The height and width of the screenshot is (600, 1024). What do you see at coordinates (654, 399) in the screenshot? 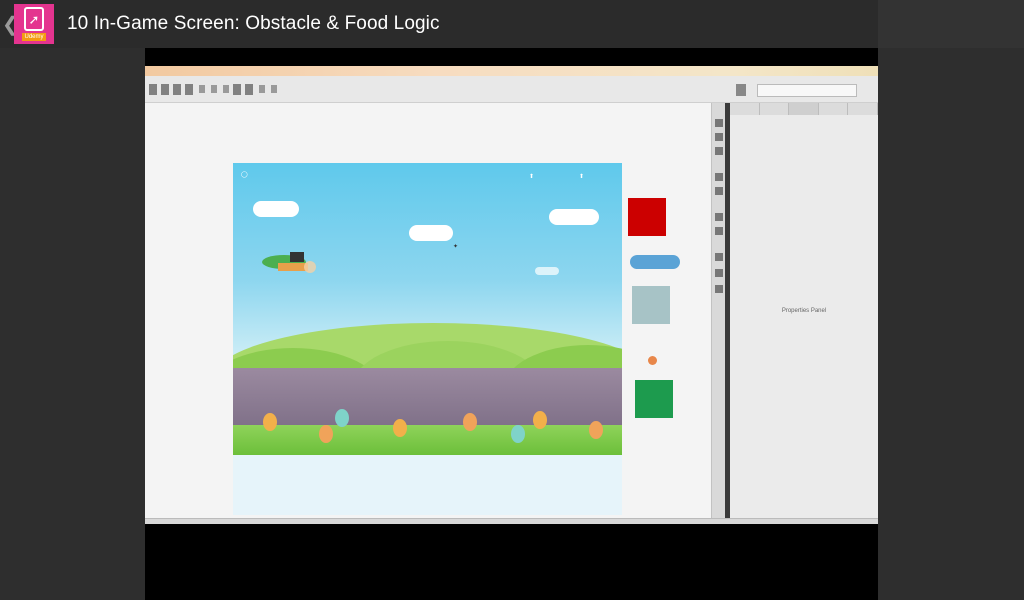
I see `green-asset` at bounding box center [654, 399].